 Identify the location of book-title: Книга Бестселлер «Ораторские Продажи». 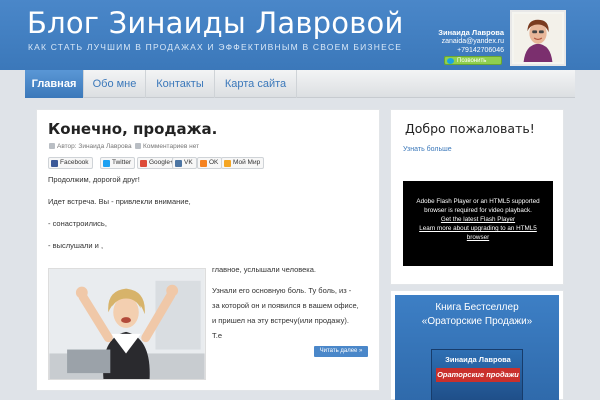
(477, 315).